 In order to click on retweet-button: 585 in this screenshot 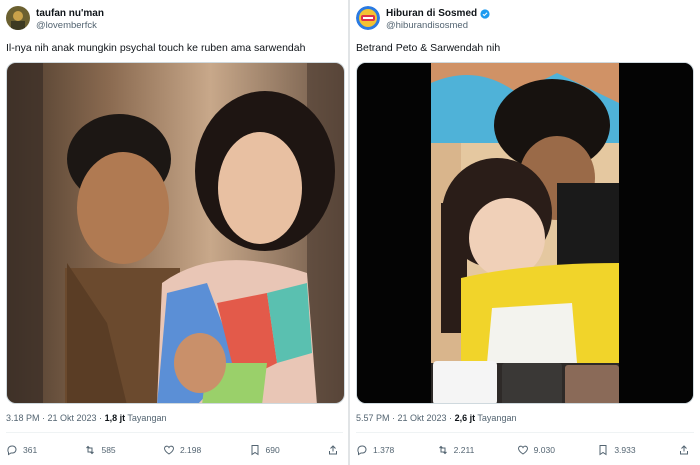, I will do `click(100, 450)`.